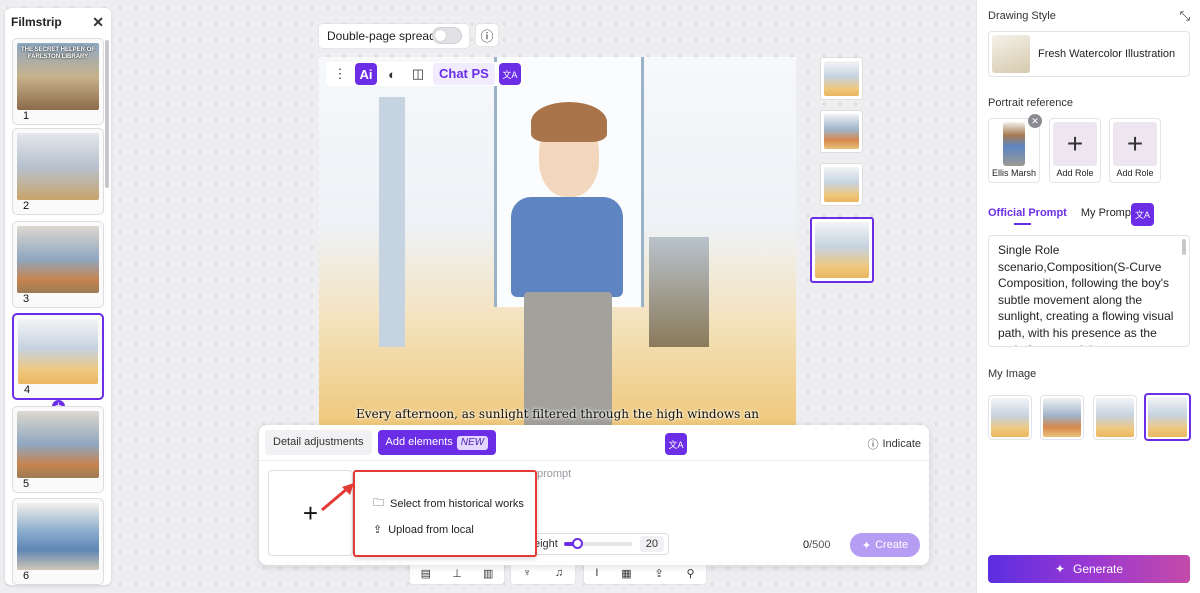 This screenshot has height=593, width=1200. What do you see at coordinates (691, 573) in the screenshot?
I see `stamp-icon: ⚲` at bounding box center [691, 573].